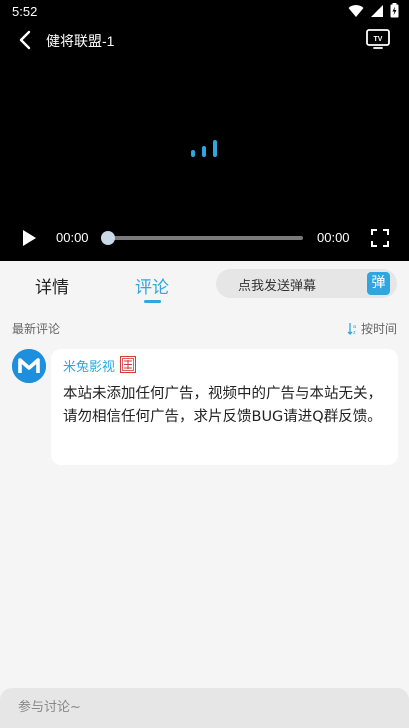 The width and height of the screenshot is (409, 728). I want to click on play-icon, so click(29, 238).